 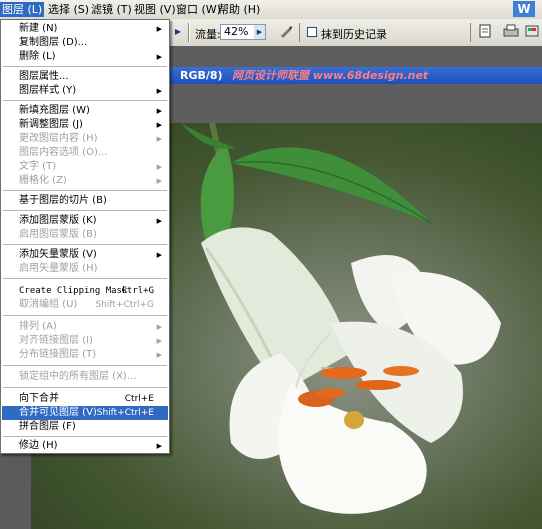 I want to click on menu-item-label: 合并可见图层 (V), so click(x=58, y=412).